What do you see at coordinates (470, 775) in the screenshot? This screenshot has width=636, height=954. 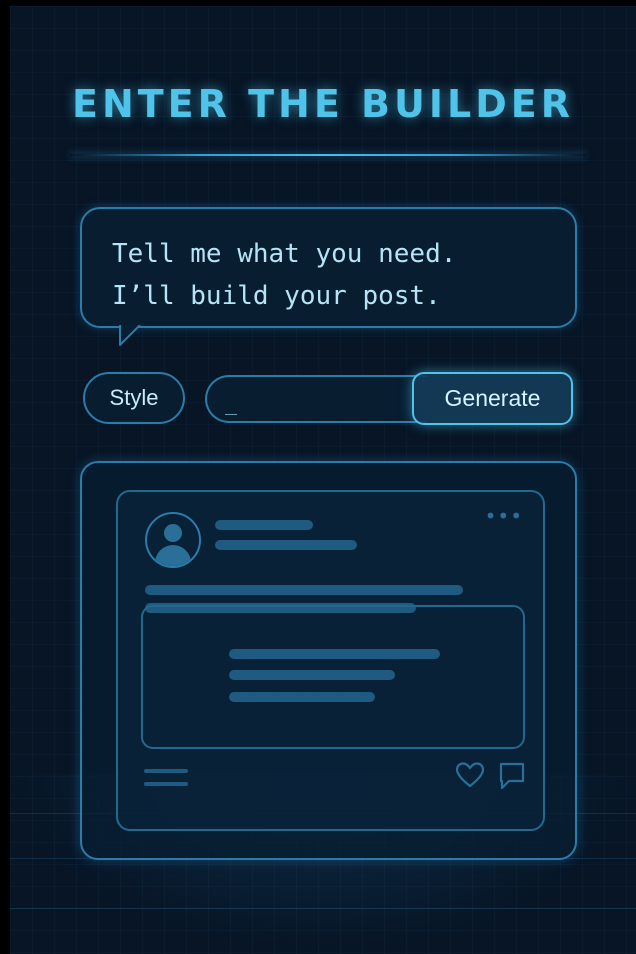 I see `heart-icon` at bounding box center [470, 775].